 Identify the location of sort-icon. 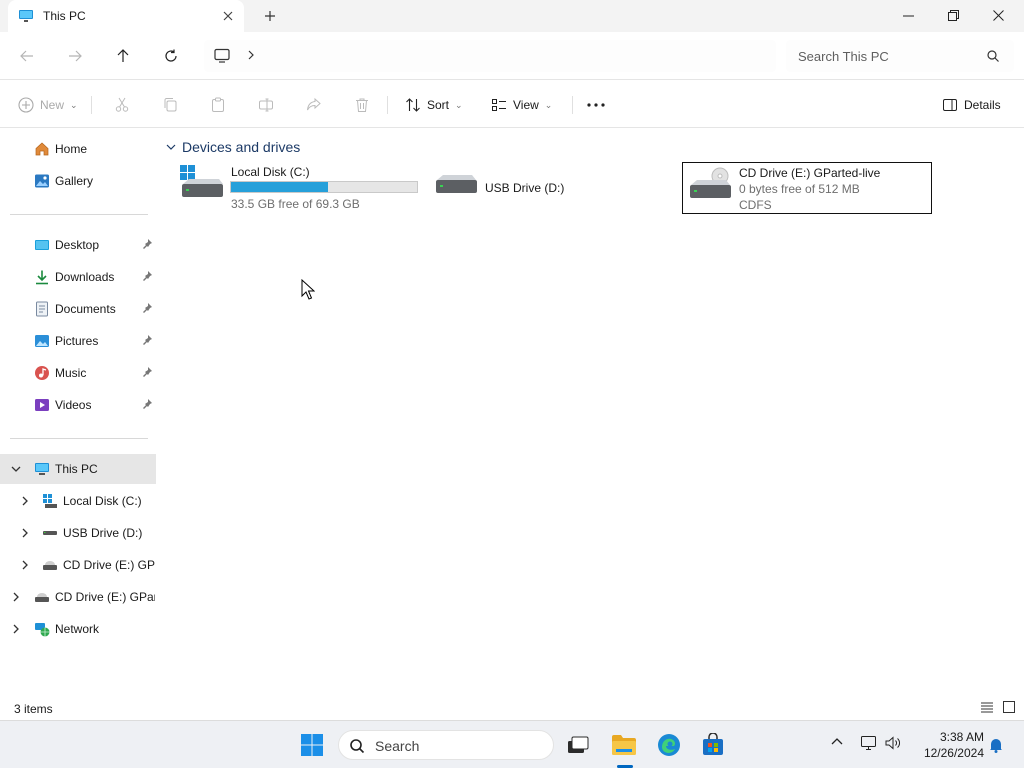
(413, 105).